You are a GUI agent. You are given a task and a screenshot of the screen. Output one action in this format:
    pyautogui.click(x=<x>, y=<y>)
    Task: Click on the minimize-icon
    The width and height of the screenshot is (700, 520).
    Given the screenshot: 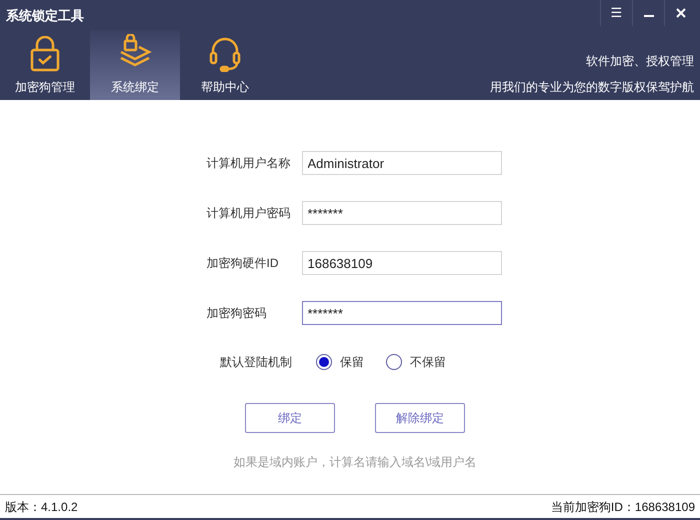 What is the action you would take?
    pyautogui.click(x=649, y=16)
    